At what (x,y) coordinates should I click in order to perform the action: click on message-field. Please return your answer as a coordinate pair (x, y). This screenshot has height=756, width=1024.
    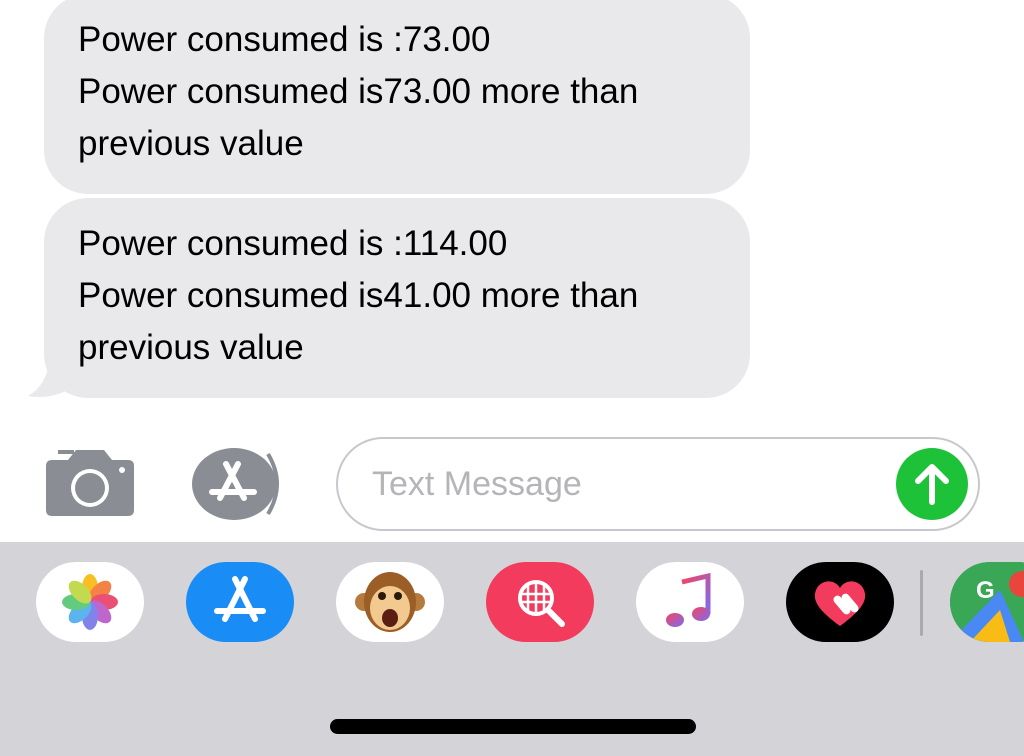
    Looking at the image, I should click on (658, 484).